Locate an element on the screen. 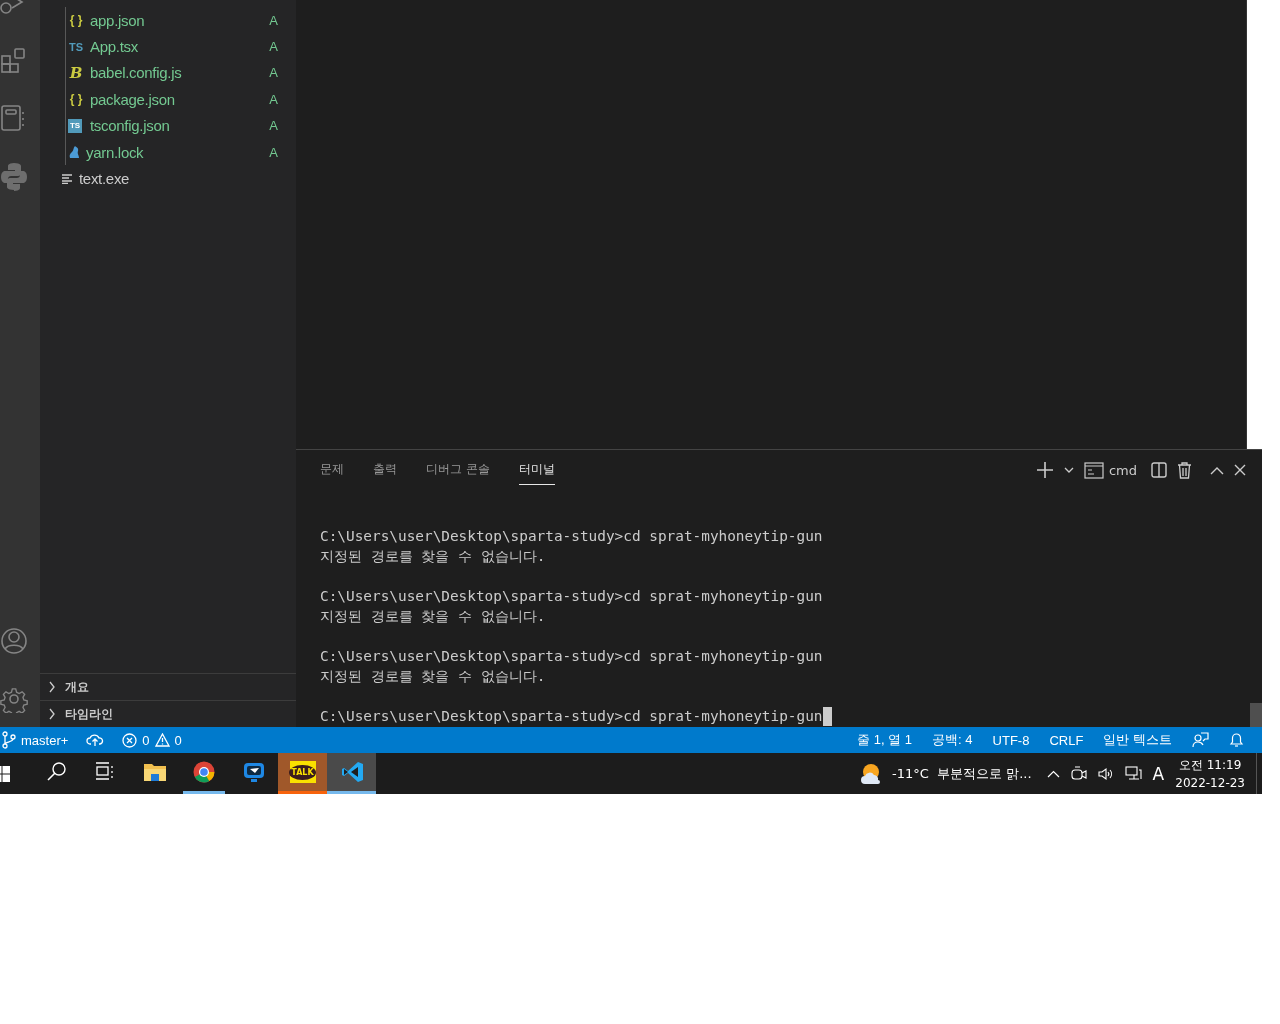  file-item: yarn.lock A is located at coordinates (181, 152).